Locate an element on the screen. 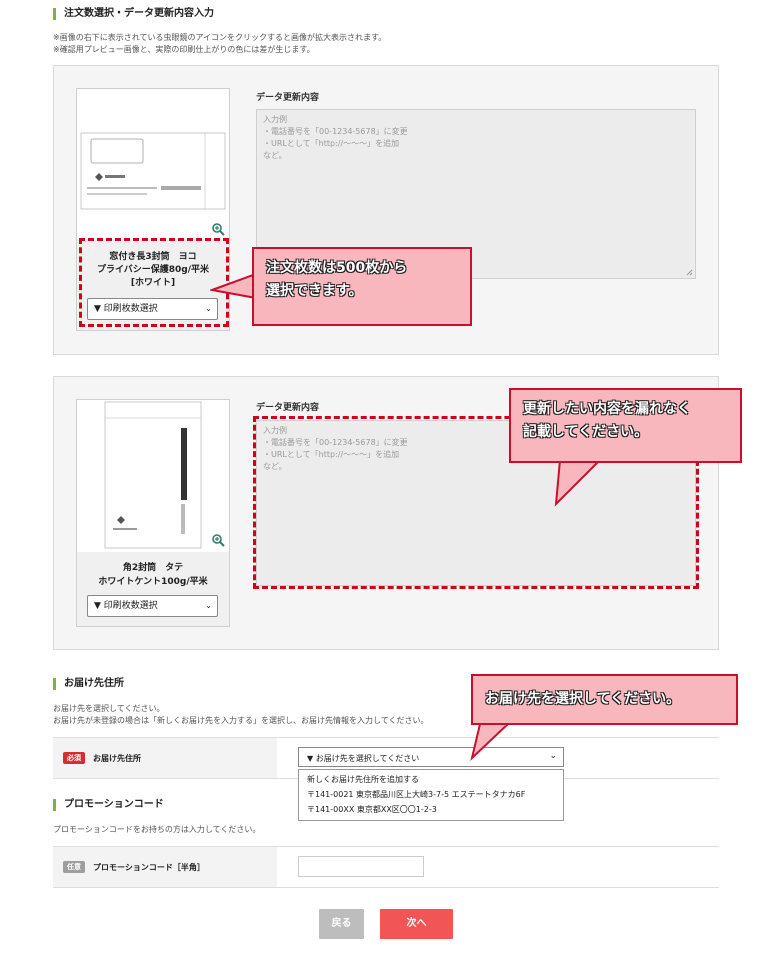  print-quantity-select-2: ▼ 印刷枚数選択 ⌄ is located at coordinates (152, 606).